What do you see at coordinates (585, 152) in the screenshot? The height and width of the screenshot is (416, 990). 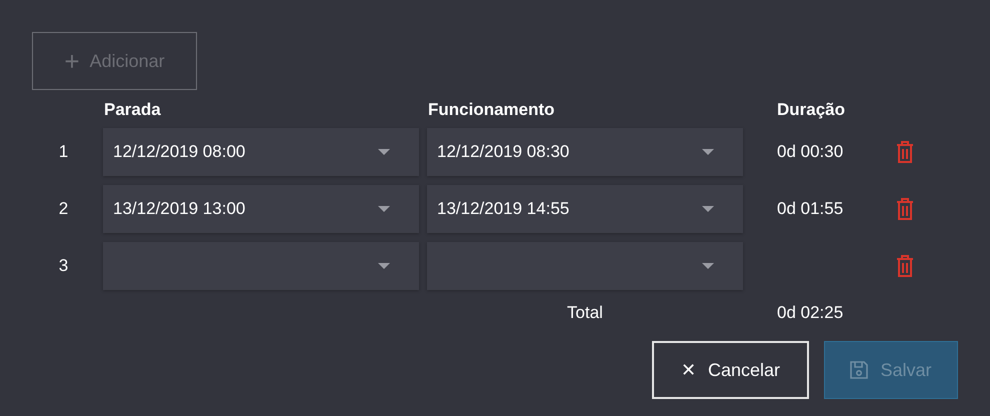 I see `date-select: 12/12/2019 08:30` at bounding box center [585, 152].